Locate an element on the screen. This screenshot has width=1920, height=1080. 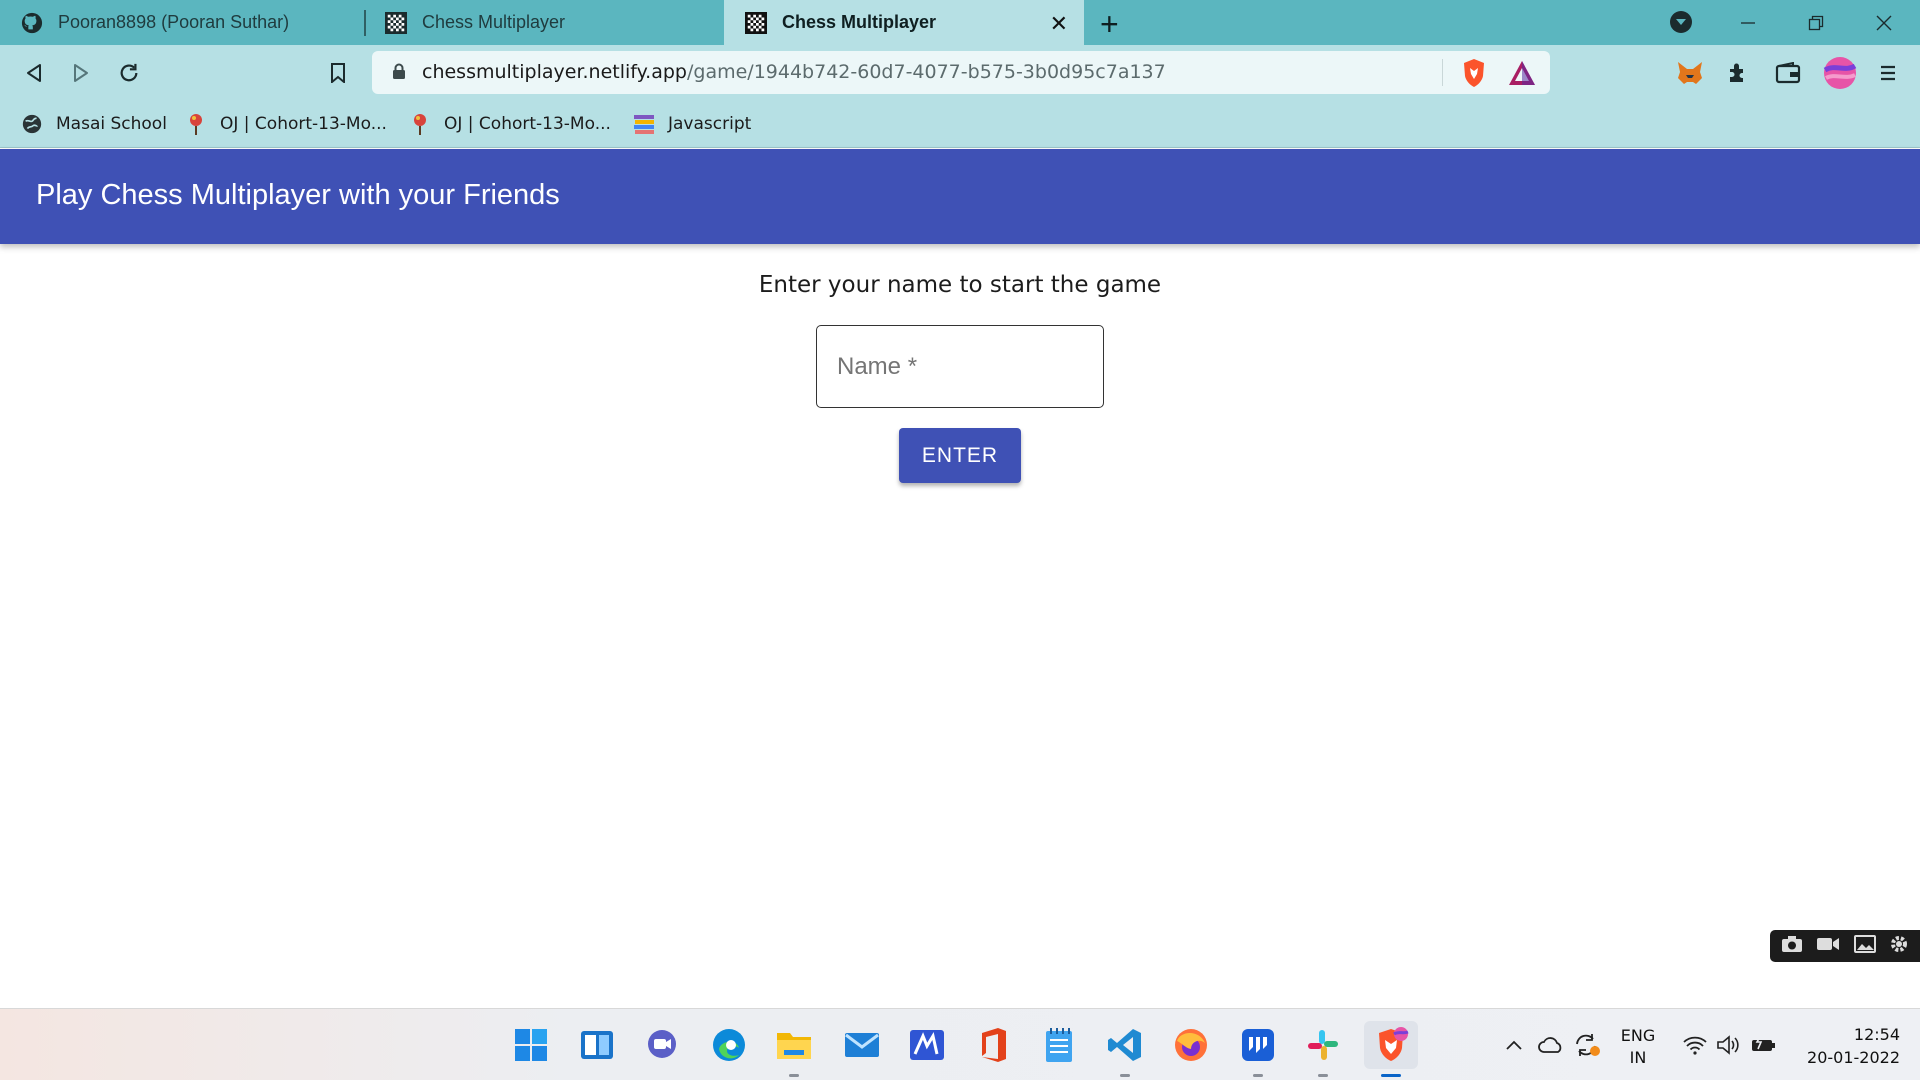
onedrive-cloud-icon is located at coordinates (1551, 1045).